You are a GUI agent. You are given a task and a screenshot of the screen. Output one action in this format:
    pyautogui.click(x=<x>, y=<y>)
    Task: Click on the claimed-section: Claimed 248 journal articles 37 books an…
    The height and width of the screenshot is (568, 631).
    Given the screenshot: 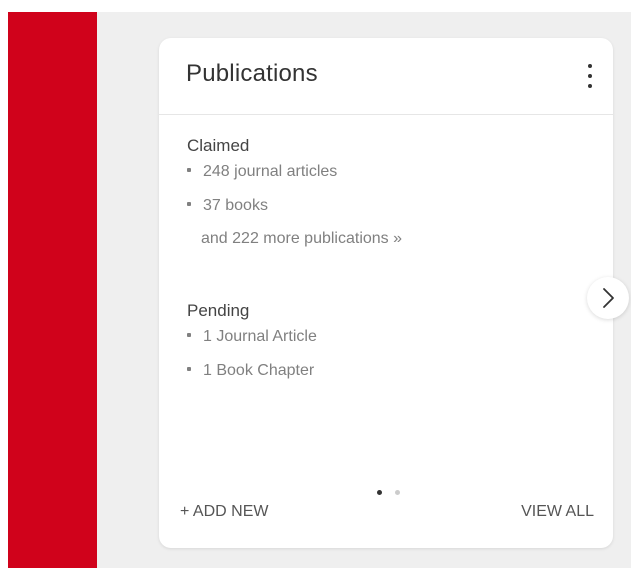 What is the action you would take?
    pyautogui.click(x=294, y=192)
    